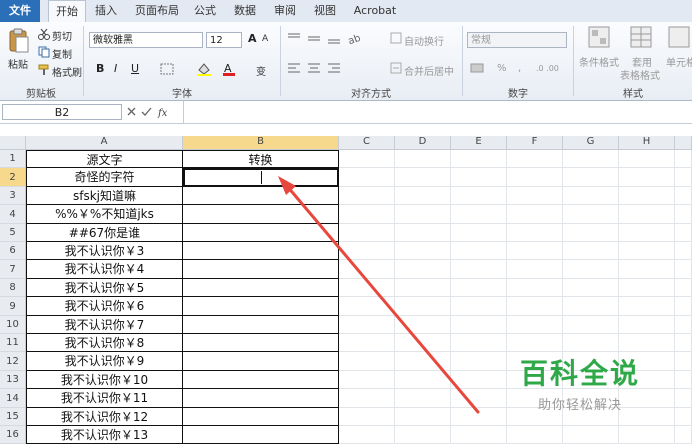 Image resolution: width=692 pixels, height=445 pixels. I want to click on watermark-title: 百科全说, so click(579, 373).